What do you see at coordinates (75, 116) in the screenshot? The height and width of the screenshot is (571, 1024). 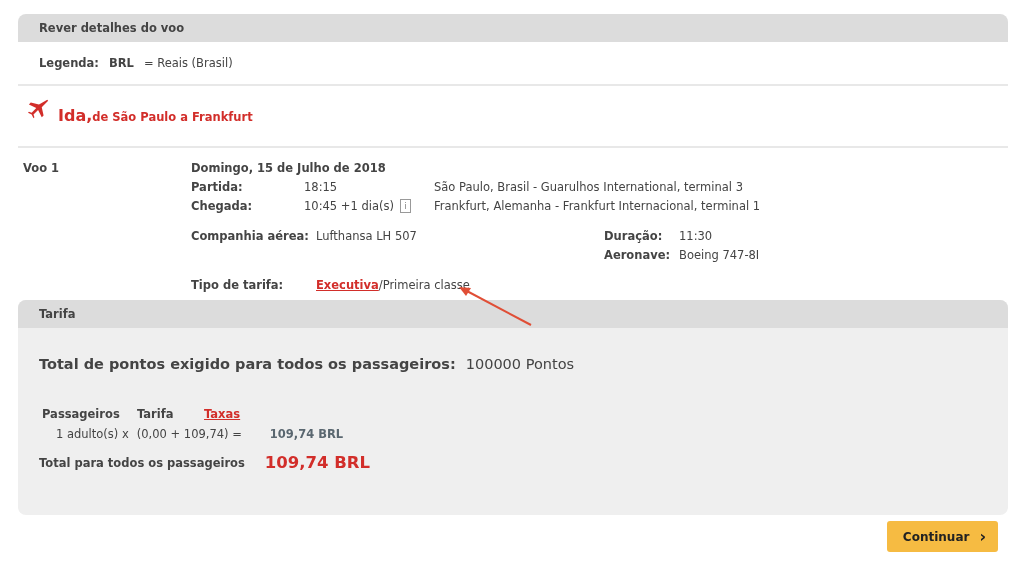 I see `direction-title: Ida,` at bounding box center [75, 116].